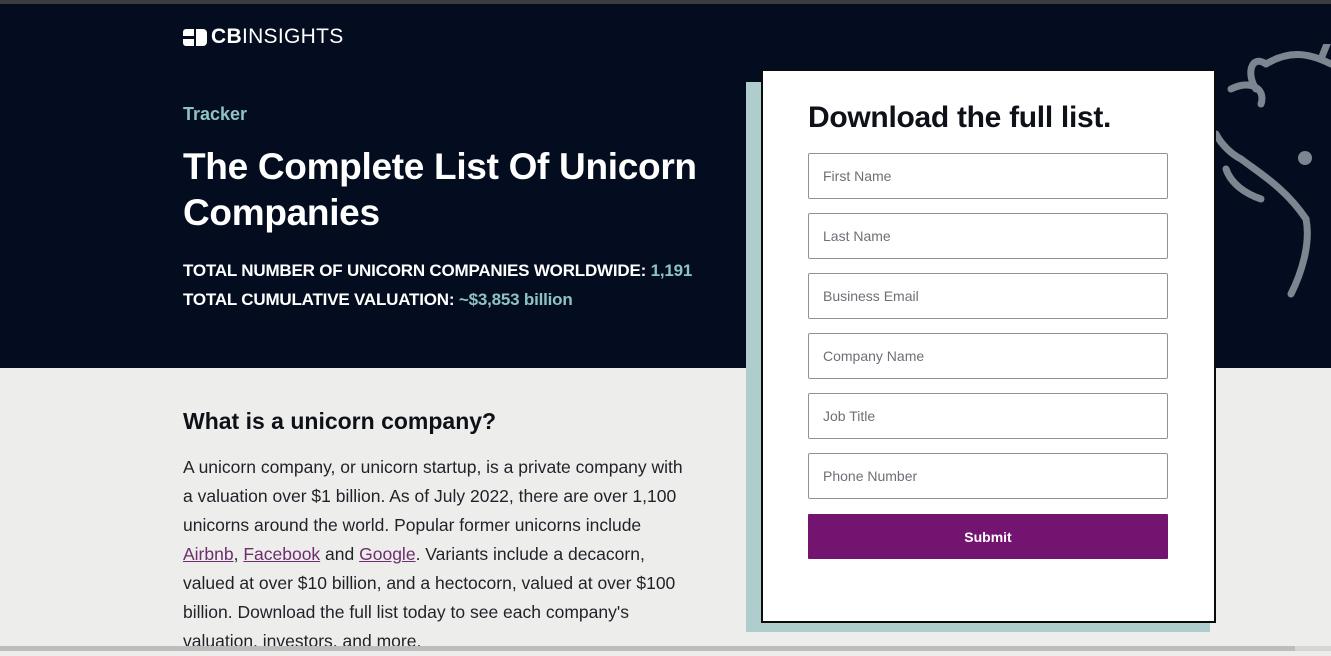 This screenshot has width=1331, height=656. I want to click on business-email-field, so click(988, 296).